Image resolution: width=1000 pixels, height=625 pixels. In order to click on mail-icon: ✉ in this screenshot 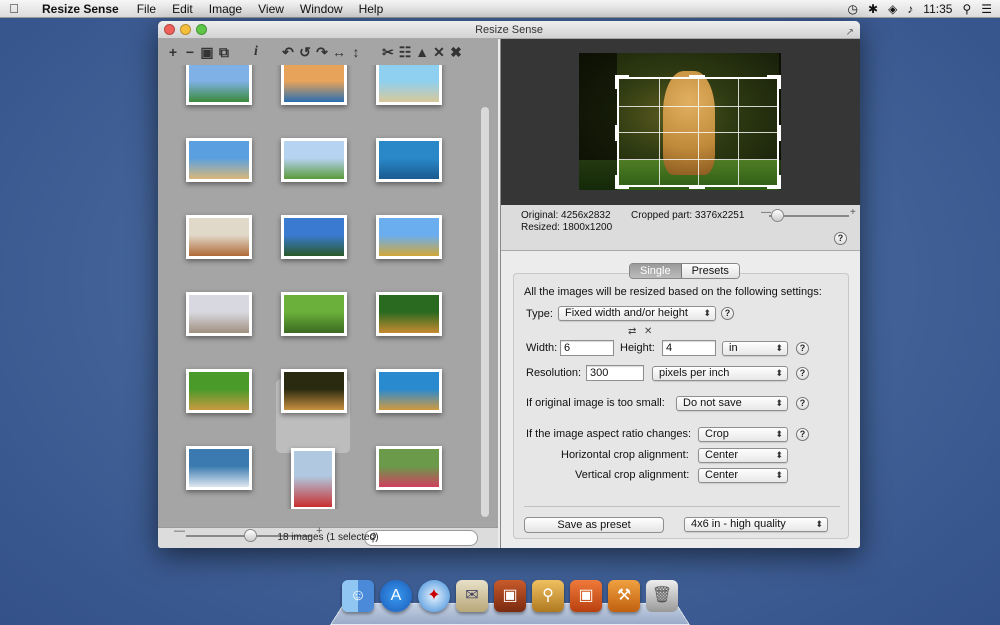, I will do `click(472, 596)`.